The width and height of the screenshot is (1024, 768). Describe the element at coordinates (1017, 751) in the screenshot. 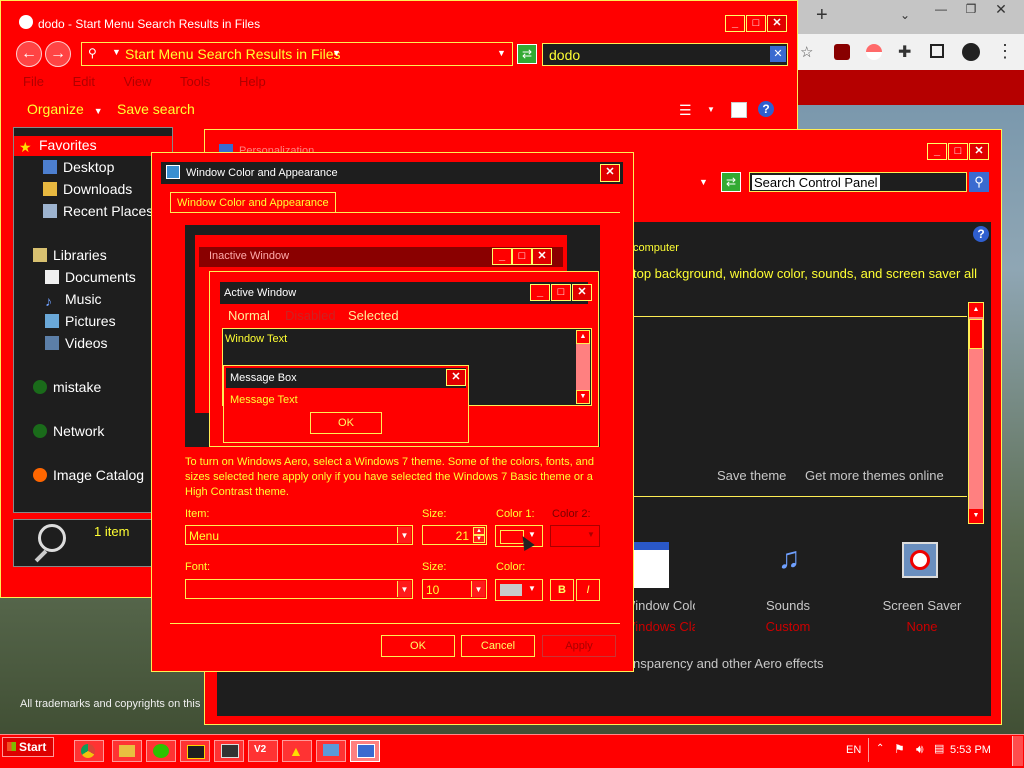

I see `show-desktop-button` at that location.